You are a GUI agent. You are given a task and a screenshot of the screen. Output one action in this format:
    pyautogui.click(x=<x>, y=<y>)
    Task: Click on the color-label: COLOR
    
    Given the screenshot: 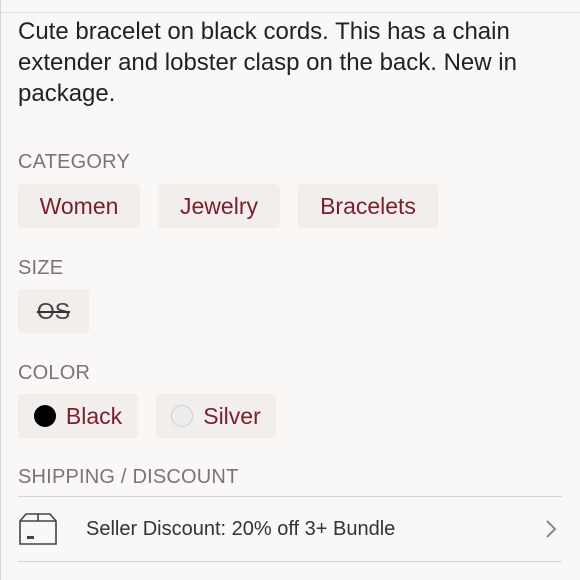 What is the action you would take?
    pyautogui.click(x=54, y=373)
    